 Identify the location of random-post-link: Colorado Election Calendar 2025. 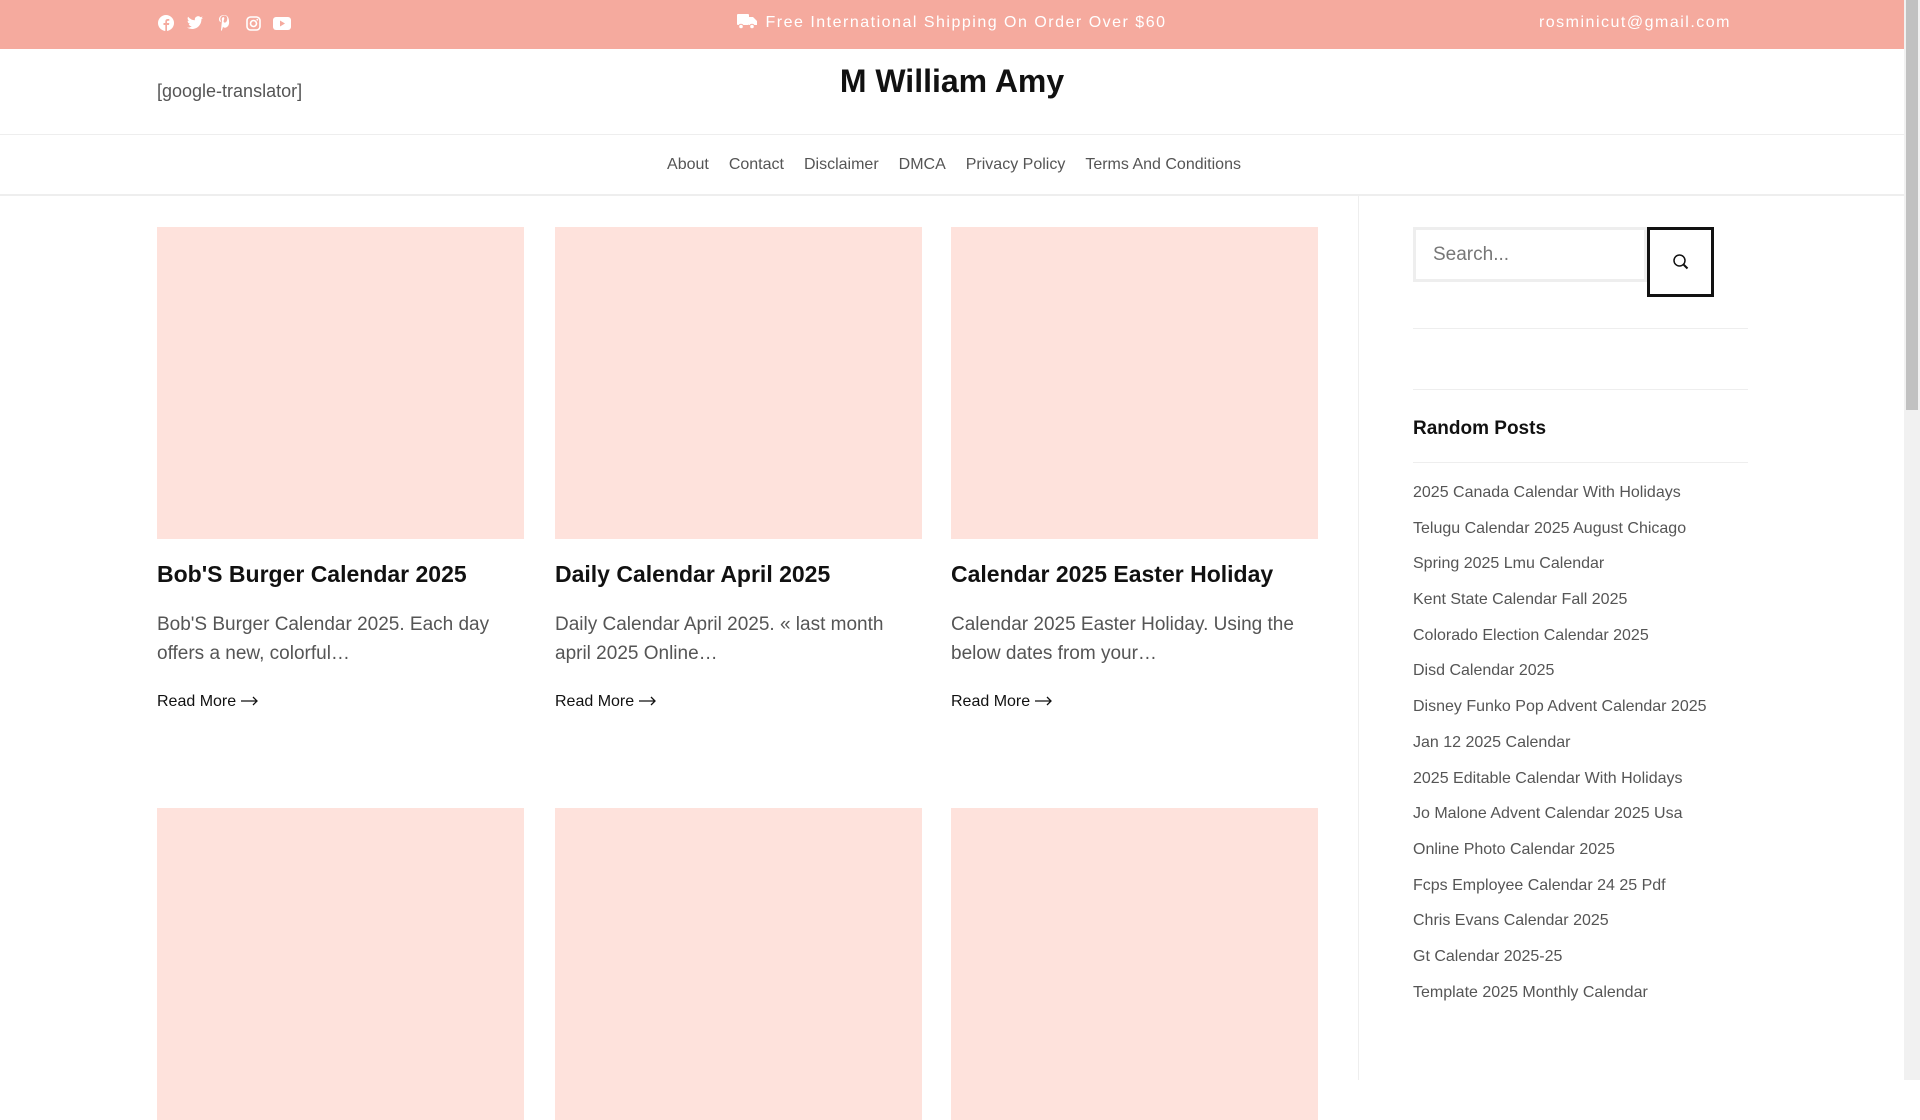
(1560, 645).